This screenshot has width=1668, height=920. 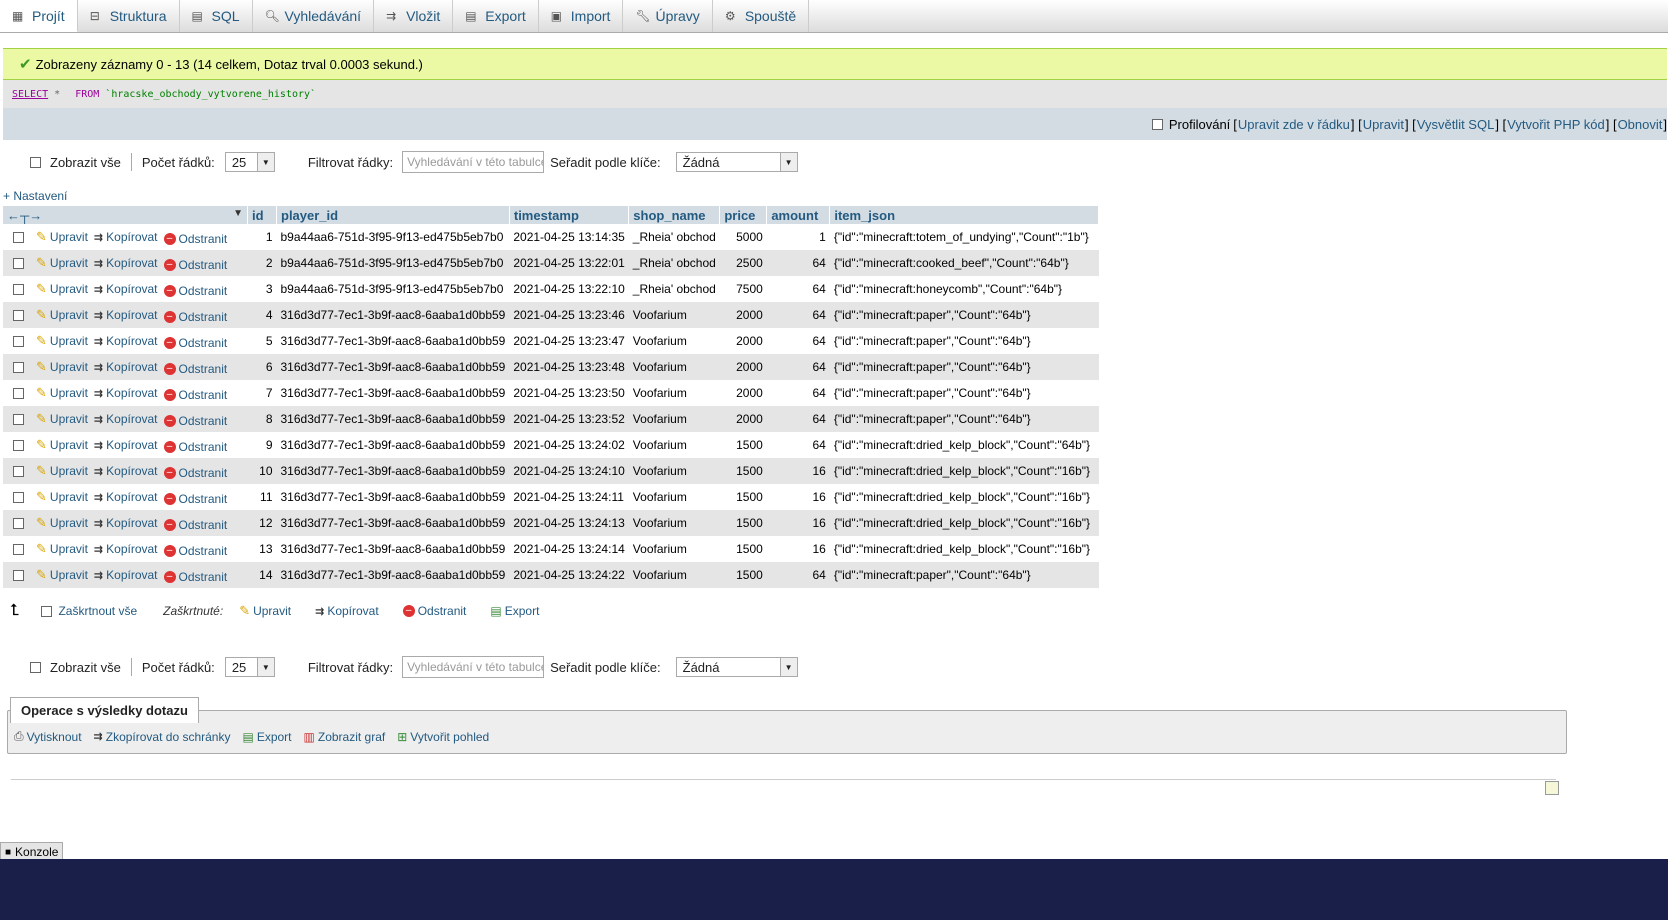 What do you see at coordinates (125, 215) in the screenshot?
I see `column-arrows-header: ←┬→ ▼` at bounding box center [125, 215].